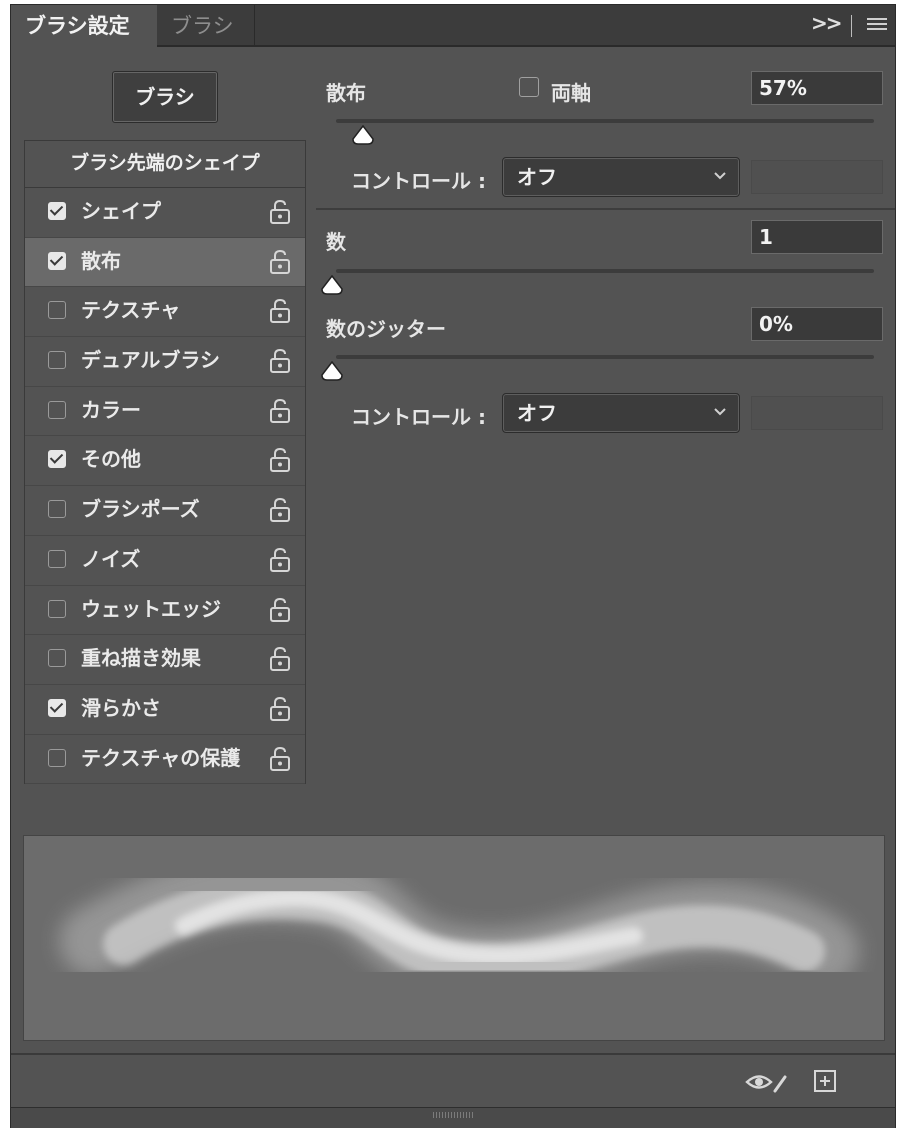 Image resolution: width=900 pixels, height=1138 pixels. I want to click on double-chevron-right-icon: >>, so click(826, 23).